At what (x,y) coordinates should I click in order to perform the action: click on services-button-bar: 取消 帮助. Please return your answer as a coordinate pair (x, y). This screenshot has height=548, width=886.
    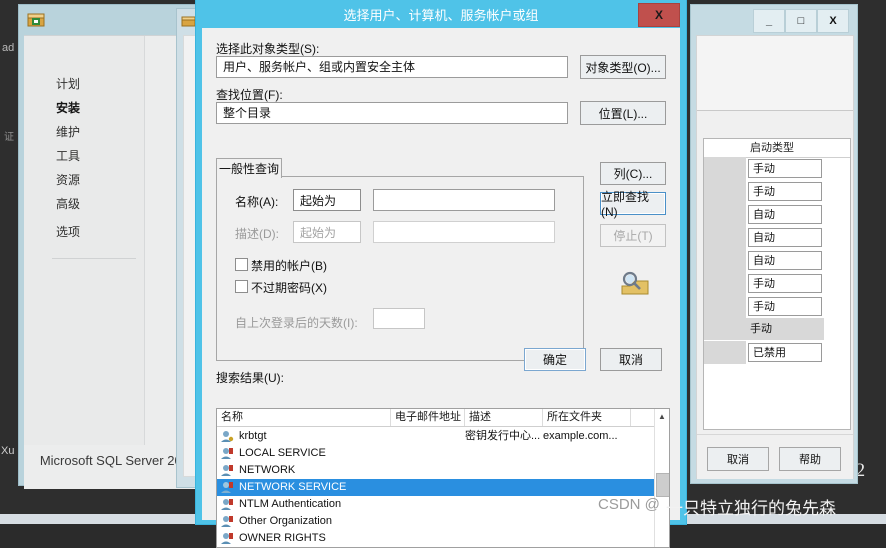
    Looking at the image, I should click on (775, 456).